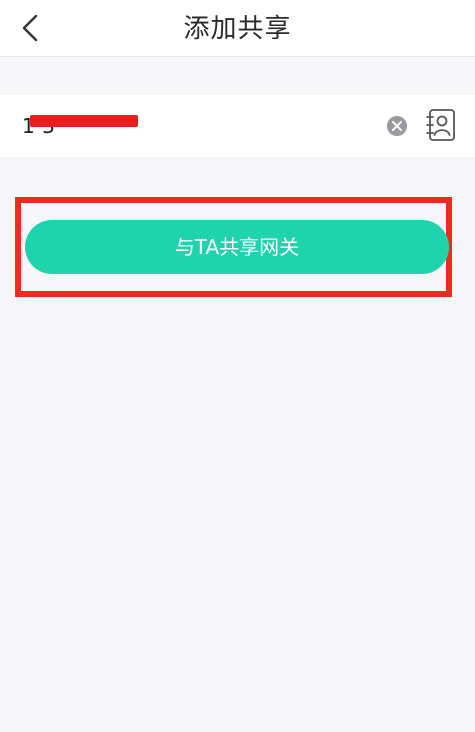  Describe the element at coordinates (237, 126) in the screenshot. I see `phone-input-row: 1 3` at that location.